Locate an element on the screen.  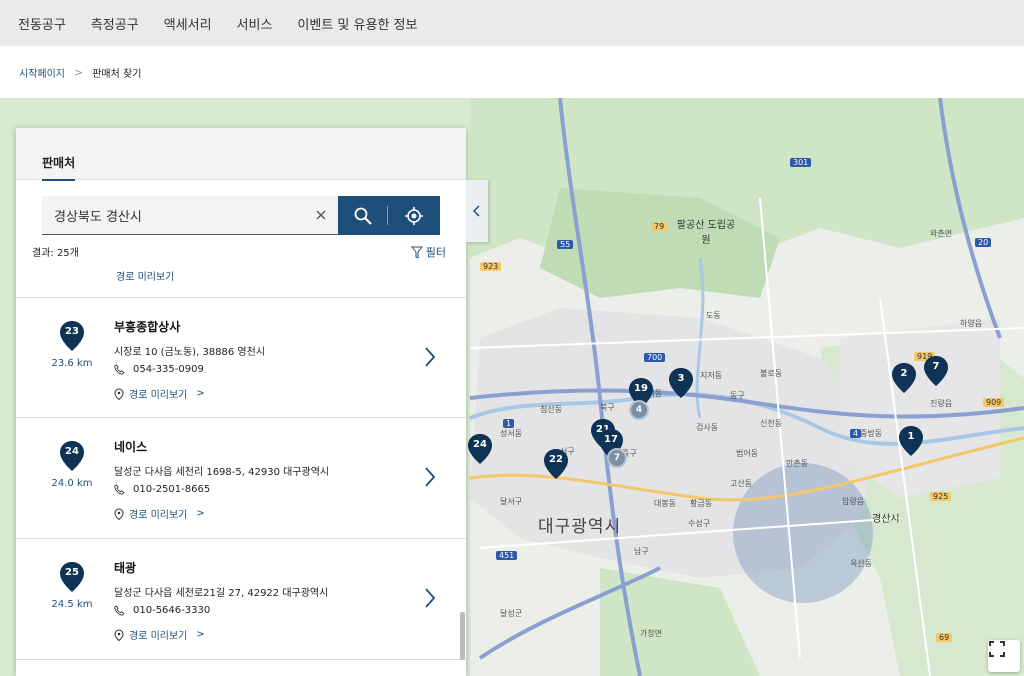
road-badge: 909 is located at coordinates (994, 402).